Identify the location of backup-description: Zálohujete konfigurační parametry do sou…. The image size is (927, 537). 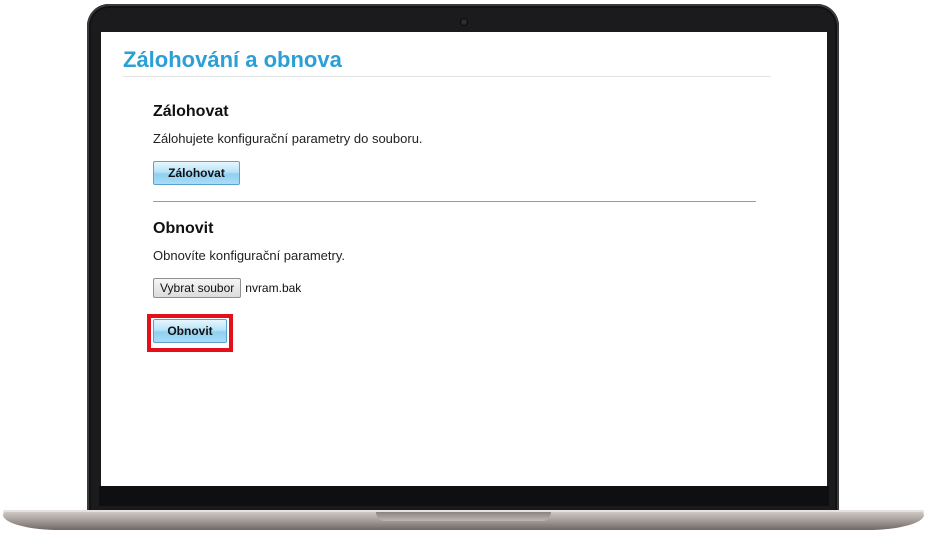
(288, 138).